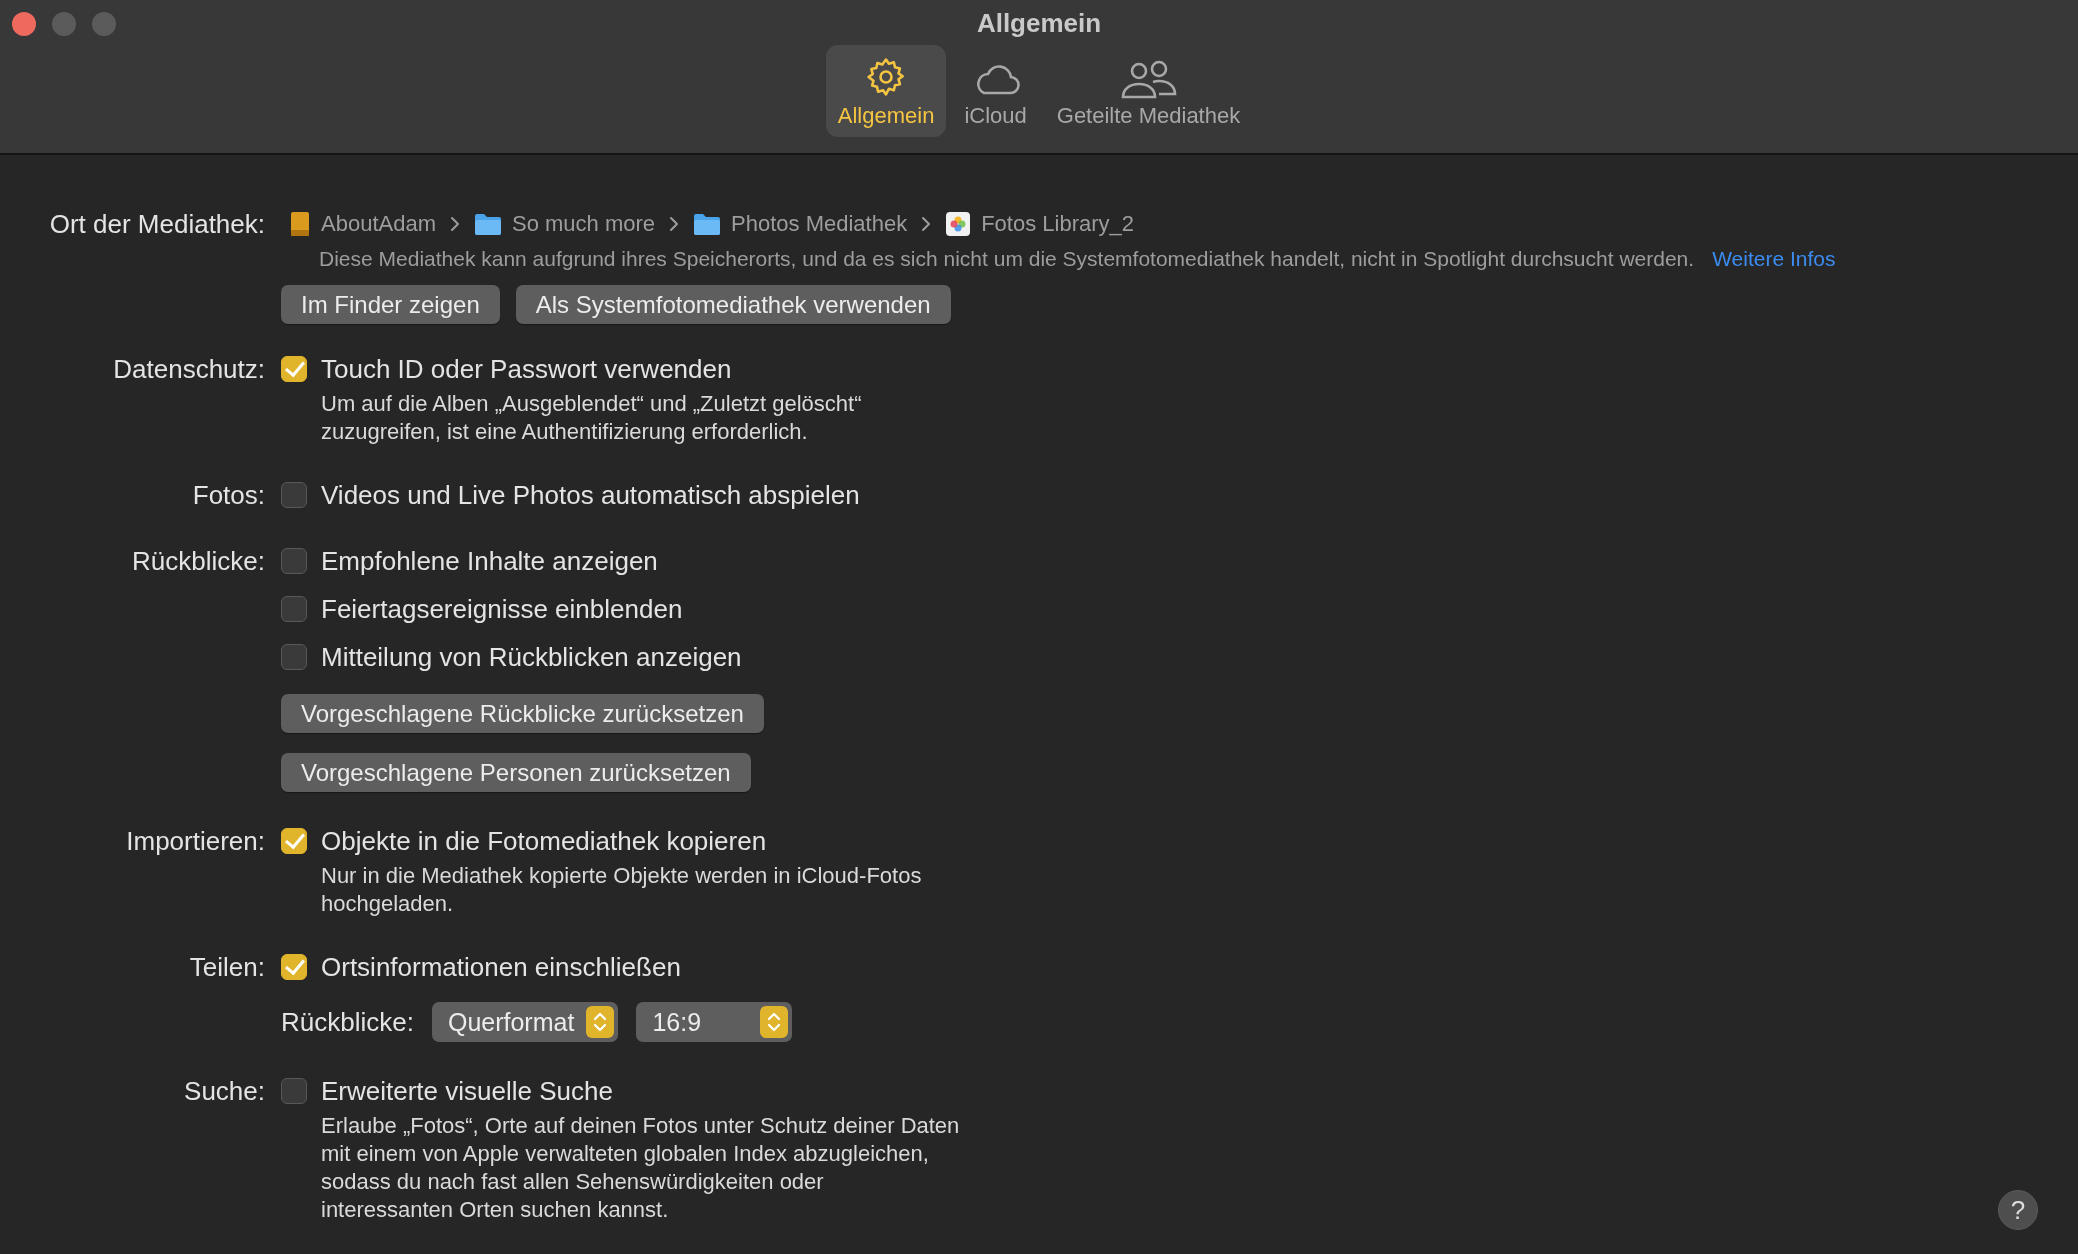 The width and height of the screenshot is (2078, 1254). I want to click on path-item: AboutAdam, so click(362, 224).